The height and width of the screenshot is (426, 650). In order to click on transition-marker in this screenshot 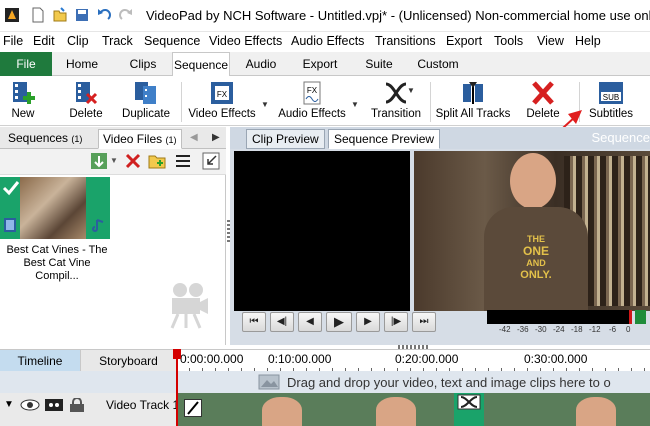, I will do `click(469, 409)`.